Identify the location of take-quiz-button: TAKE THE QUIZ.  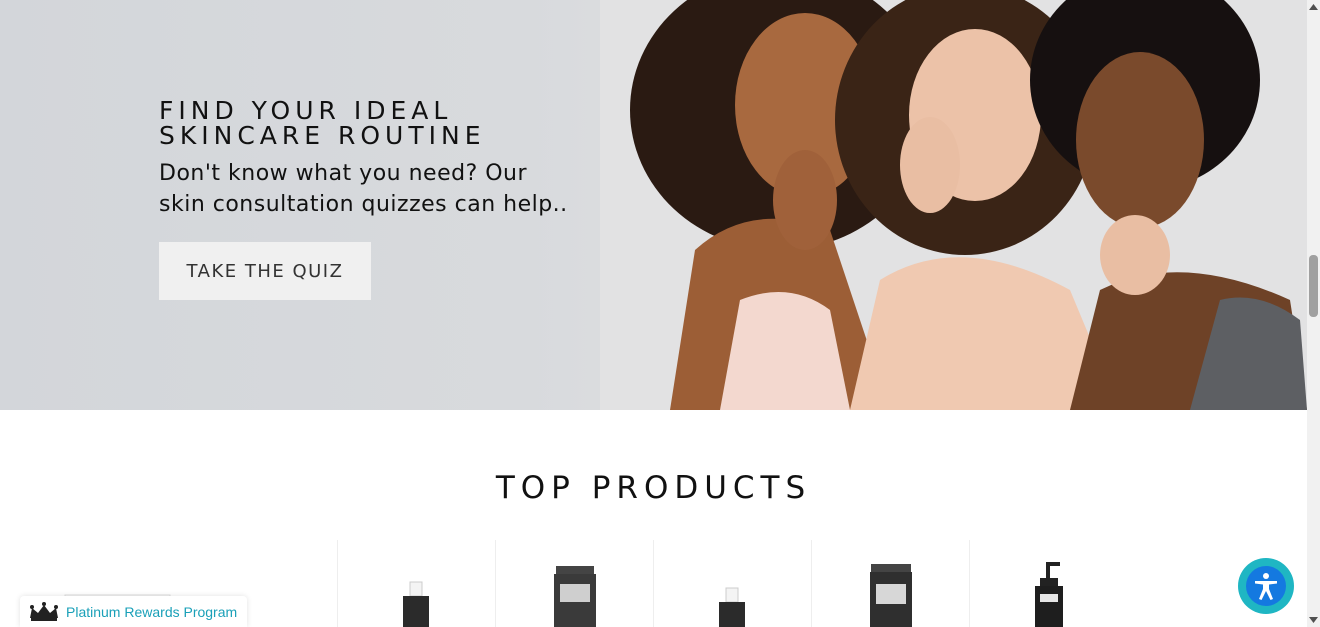
(265, 271).